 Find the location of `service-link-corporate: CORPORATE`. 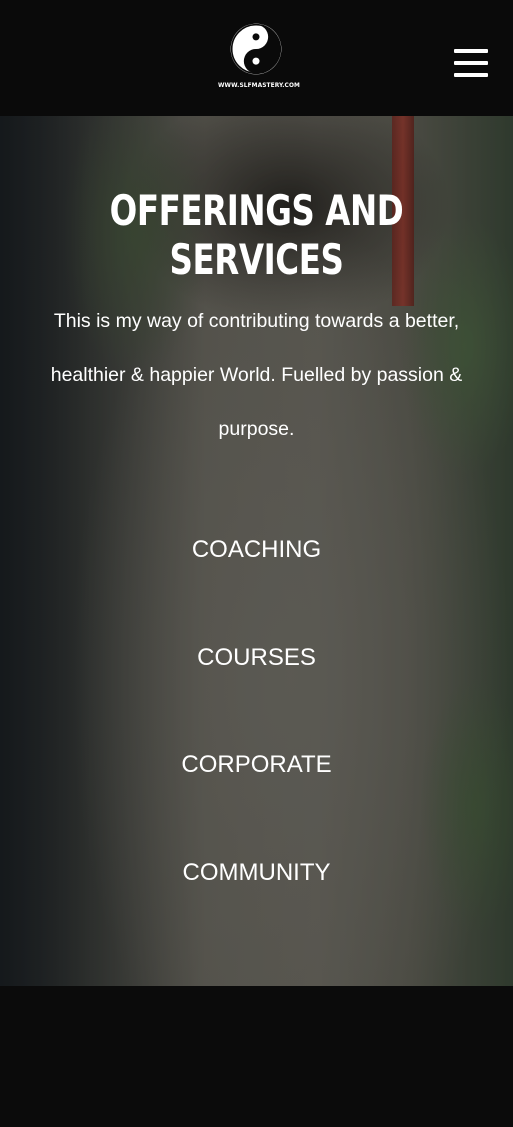

service-link-corporate: CORPORATE is located at coordinates (256, 765).